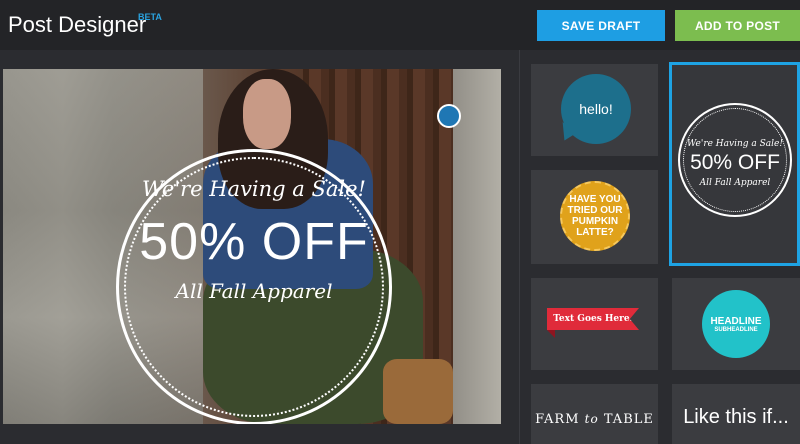 Image resolution: width=800 pixels, height=444 pixels. I want to click on photo-person-boot, so click(418, 391).